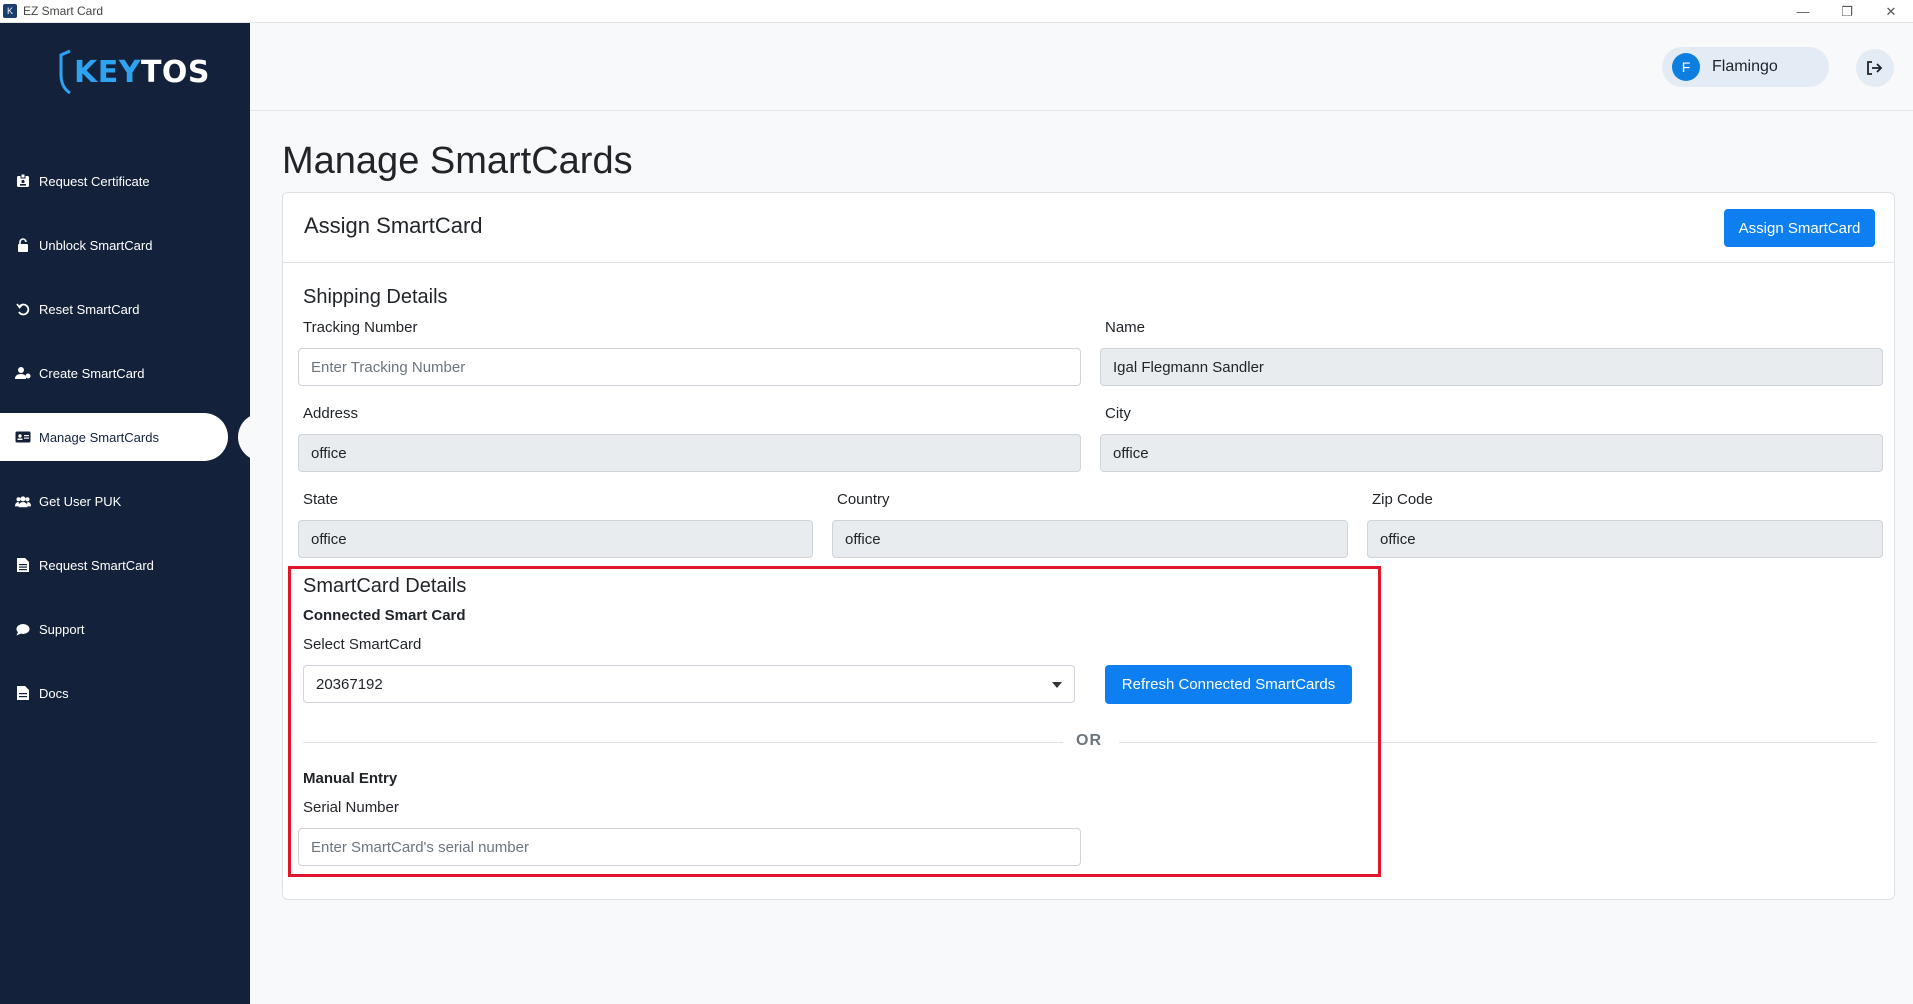 This screenshot has height=1004, width=1913. What do you see at coordinates (23, 629) in the screenshot?
I see `chat-icon` at bounding box center [23, 629].